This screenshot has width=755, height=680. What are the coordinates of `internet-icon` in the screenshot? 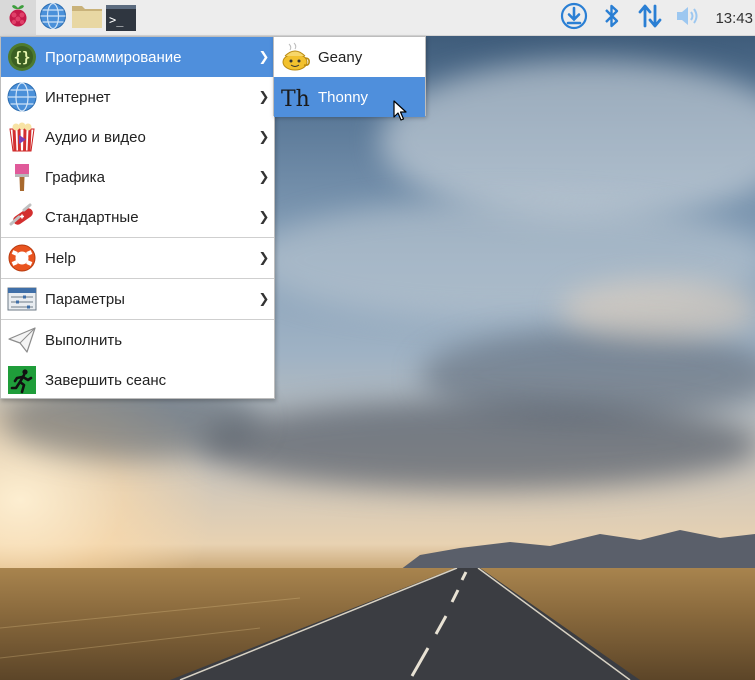 It's located at (22, 97).